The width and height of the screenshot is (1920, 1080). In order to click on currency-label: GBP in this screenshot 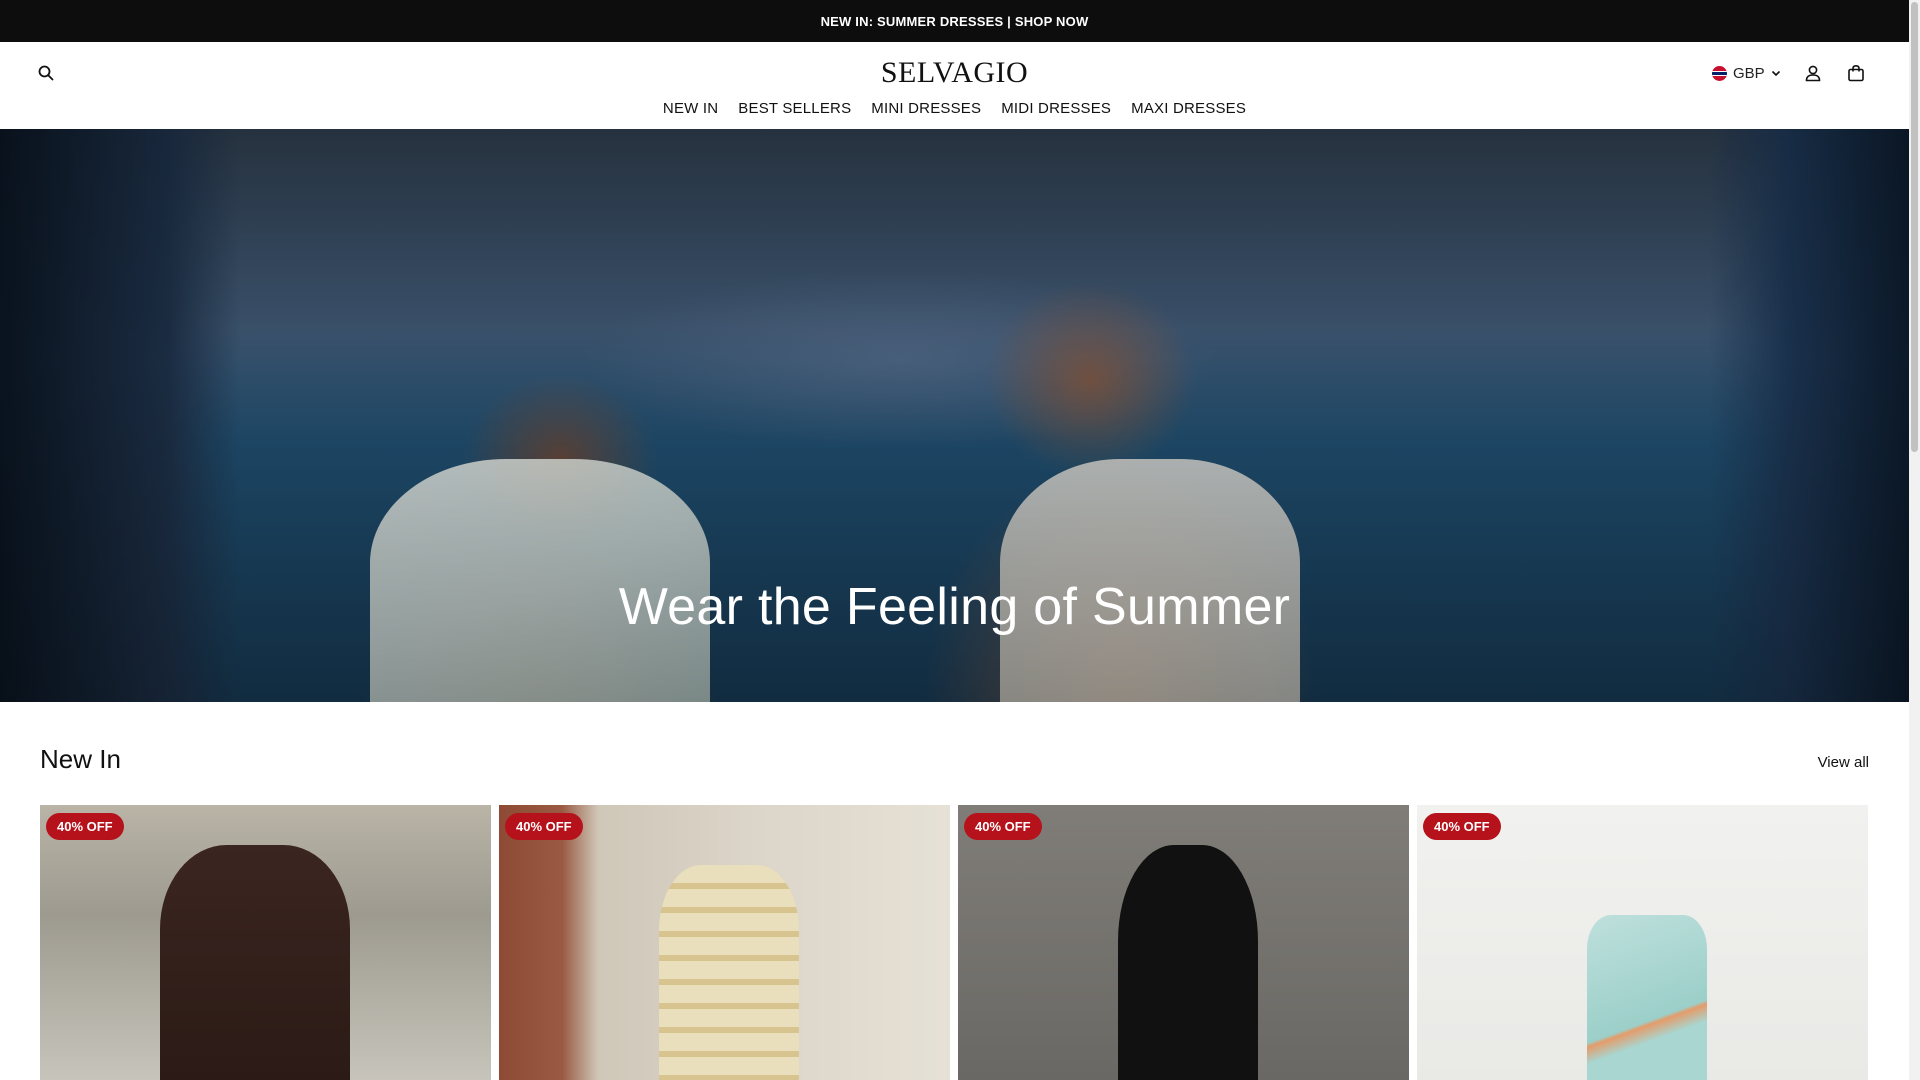, I will do `click(1749, 73)`.